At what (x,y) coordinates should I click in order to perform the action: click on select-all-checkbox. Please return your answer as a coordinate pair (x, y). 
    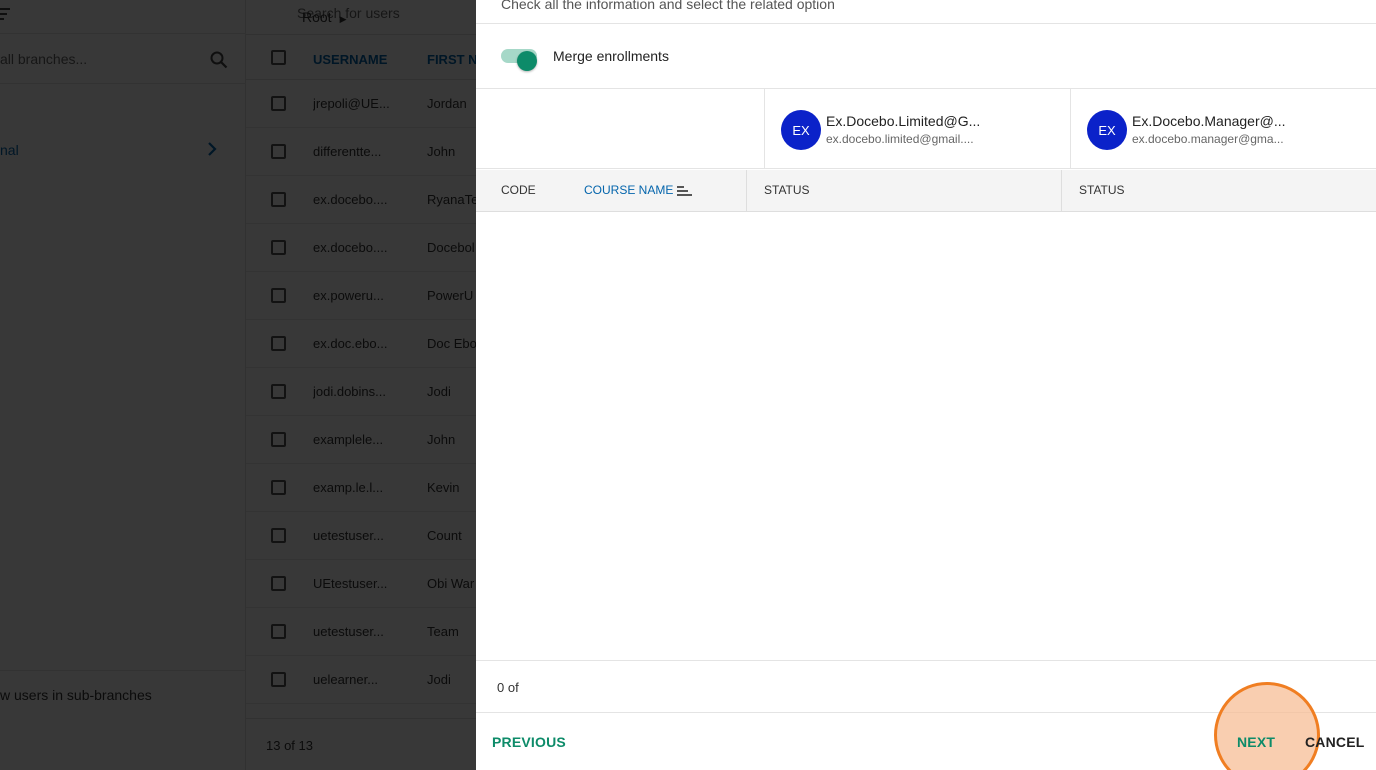
    Looking at the image, I should click on (278, 57).